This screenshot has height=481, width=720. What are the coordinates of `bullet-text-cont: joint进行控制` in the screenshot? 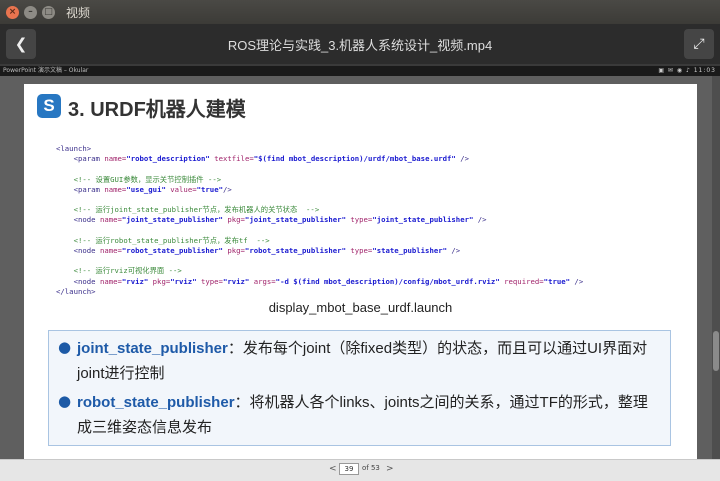 It's located at (121, 373).